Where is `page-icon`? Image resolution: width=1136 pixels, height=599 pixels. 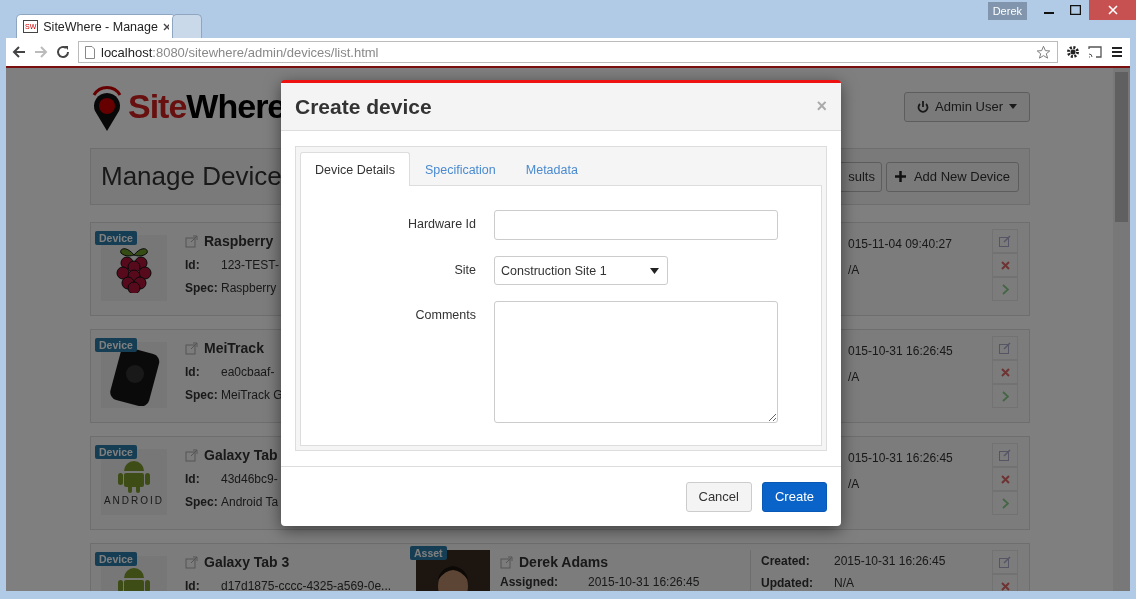
page-icon is located at coordinates (90, 52).